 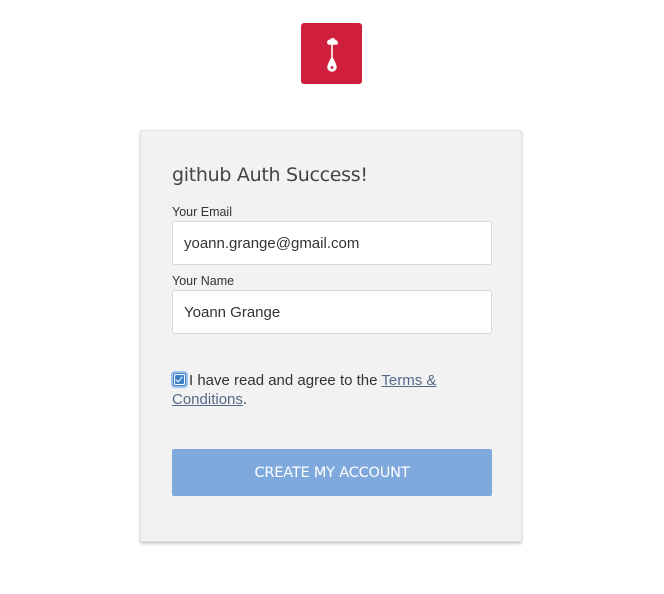 What do you see at coordinates (270, 175) in the screenshot?
I see `card-title: github Auth Success!` at bounding box center [270, 175].